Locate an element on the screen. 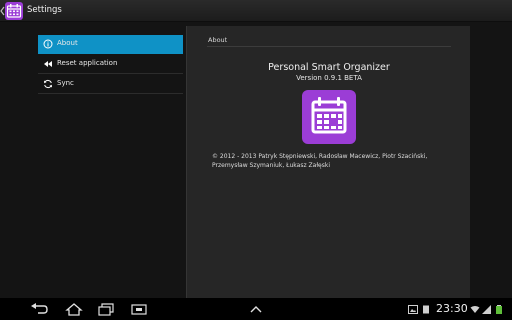  sidebar-item-about: About is located at coordinates (110, 44).